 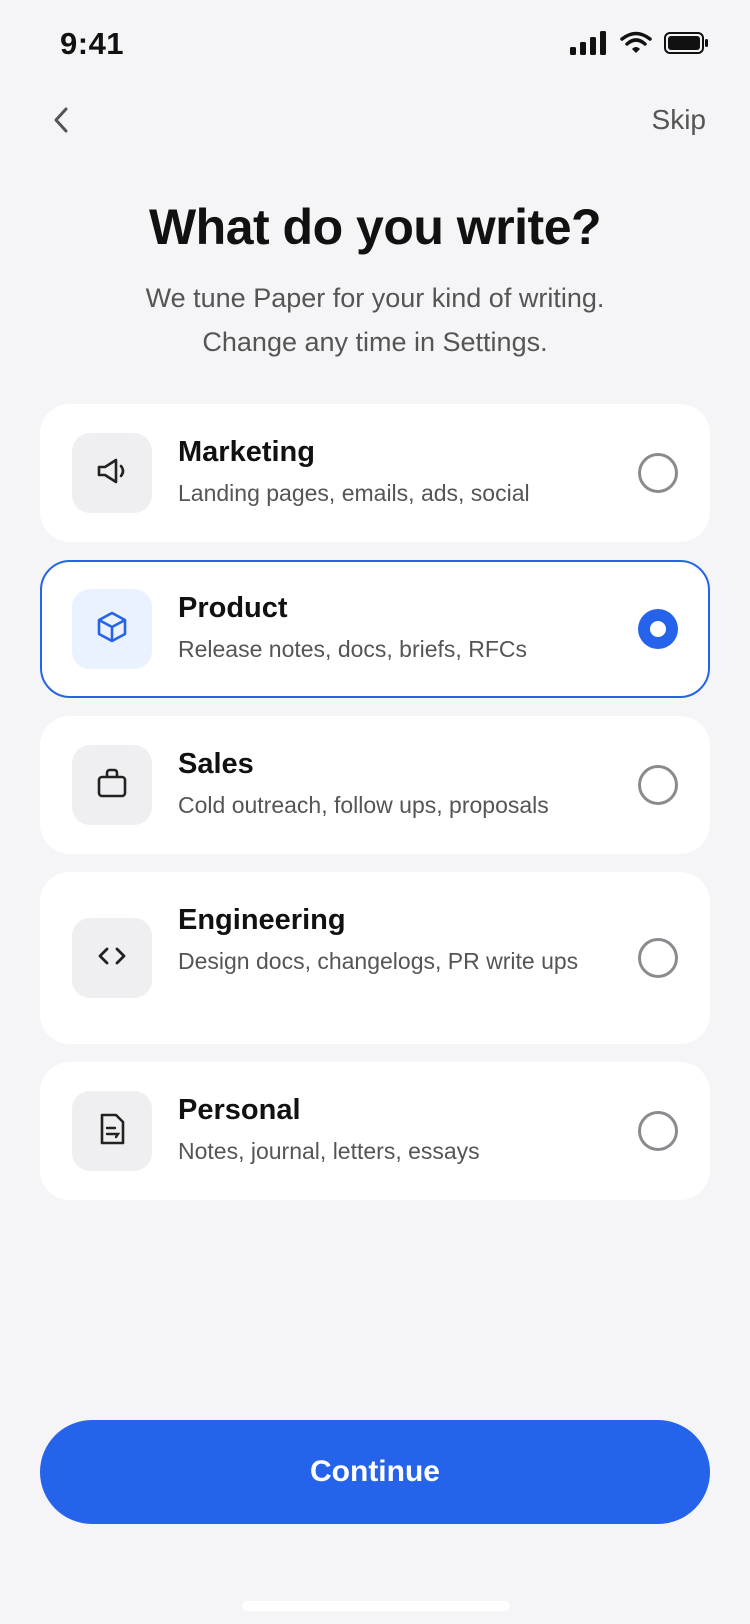 What do you see at coordinates (658, 629) in the screenshot?
I see `radio-button-selected` at bounding box center [658, 629].